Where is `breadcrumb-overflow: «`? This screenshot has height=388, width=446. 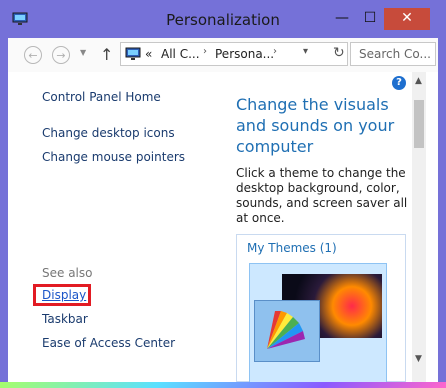 breadcrumb-overflow: « is located at coordinates (148, 54).